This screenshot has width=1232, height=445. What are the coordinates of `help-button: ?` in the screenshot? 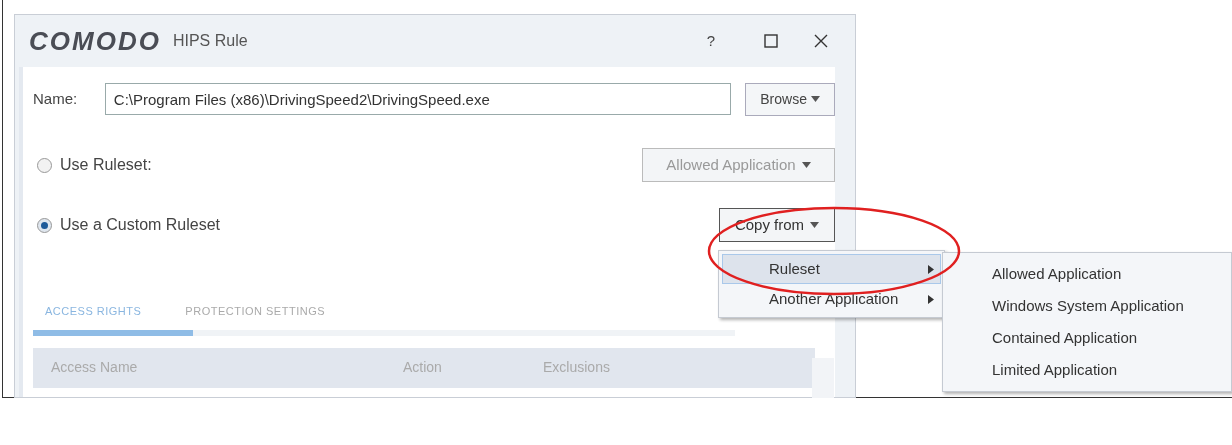 It's located at (711, 41).